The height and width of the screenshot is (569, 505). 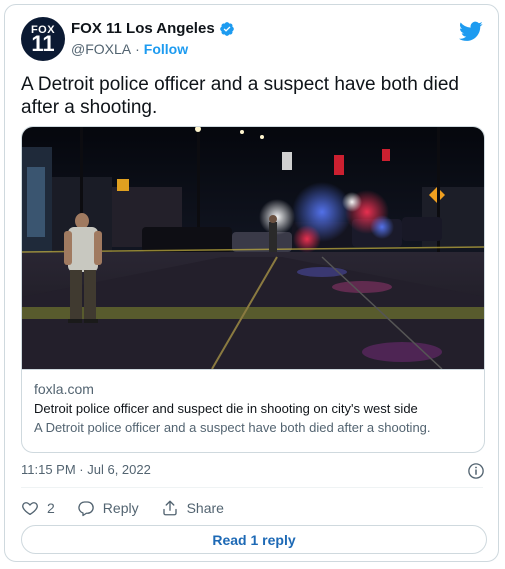 I want to click on like-count: 2, so click(x=51, y=508).